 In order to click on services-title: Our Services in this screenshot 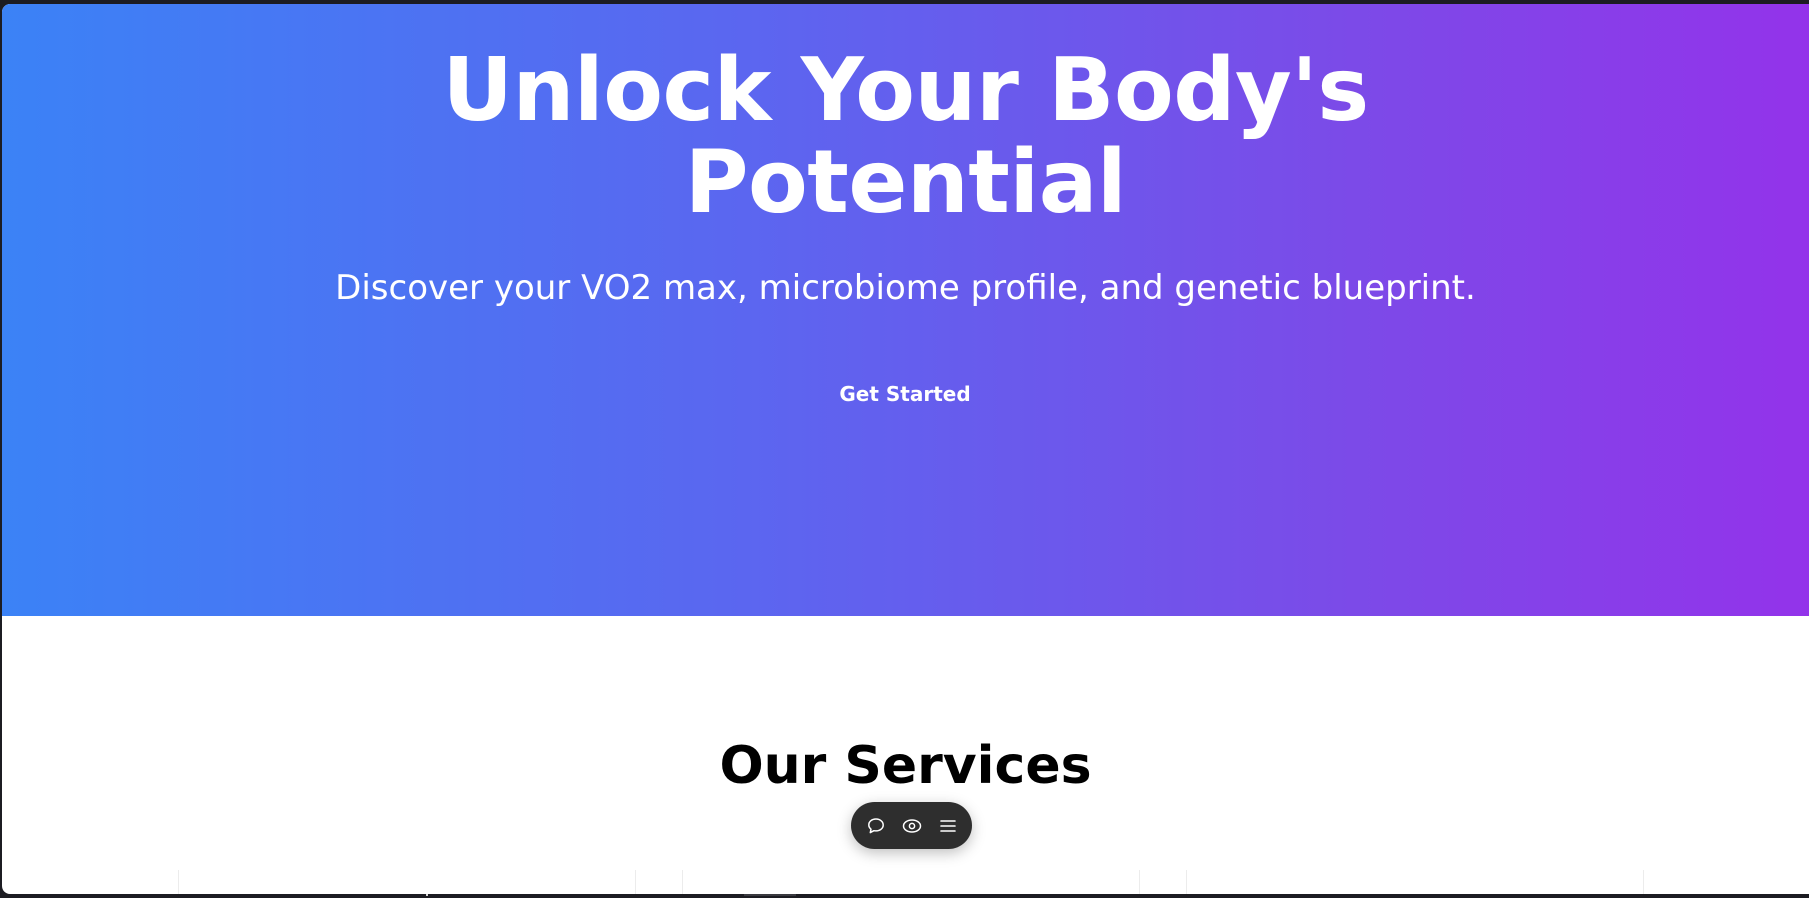, I will do `click(905, 766)`.